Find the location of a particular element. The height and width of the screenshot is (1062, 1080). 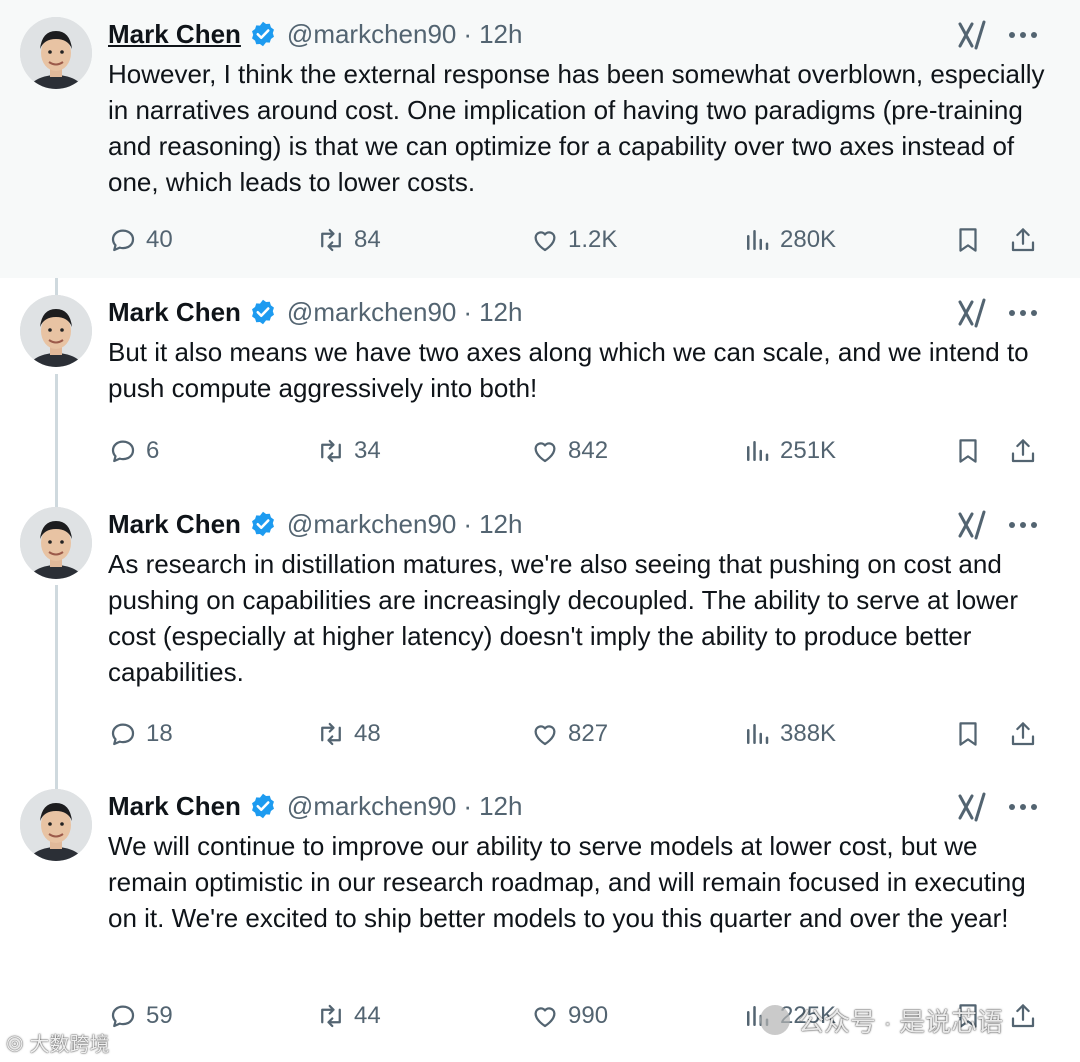

watermark-logo is located at coordinates (775, 1020).